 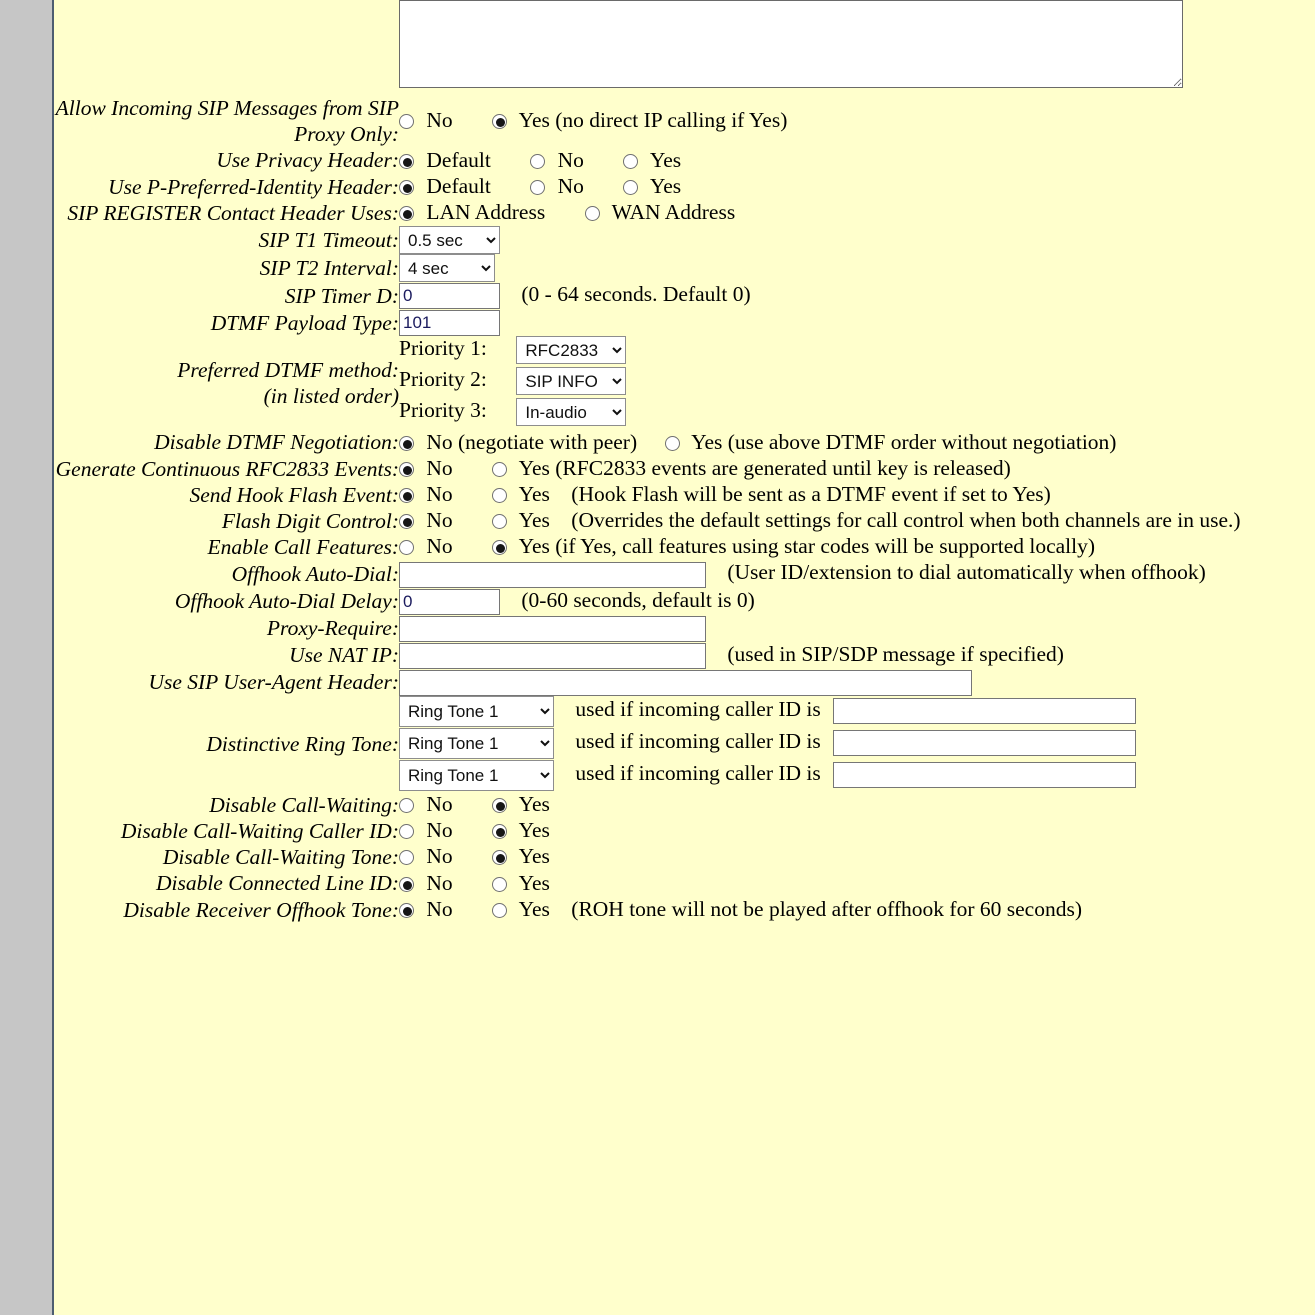 What do you see at coordinates (406, 832) in the screenshot?
I see `disable-cw-cid-no-radio` at bounding box center [406, 832].